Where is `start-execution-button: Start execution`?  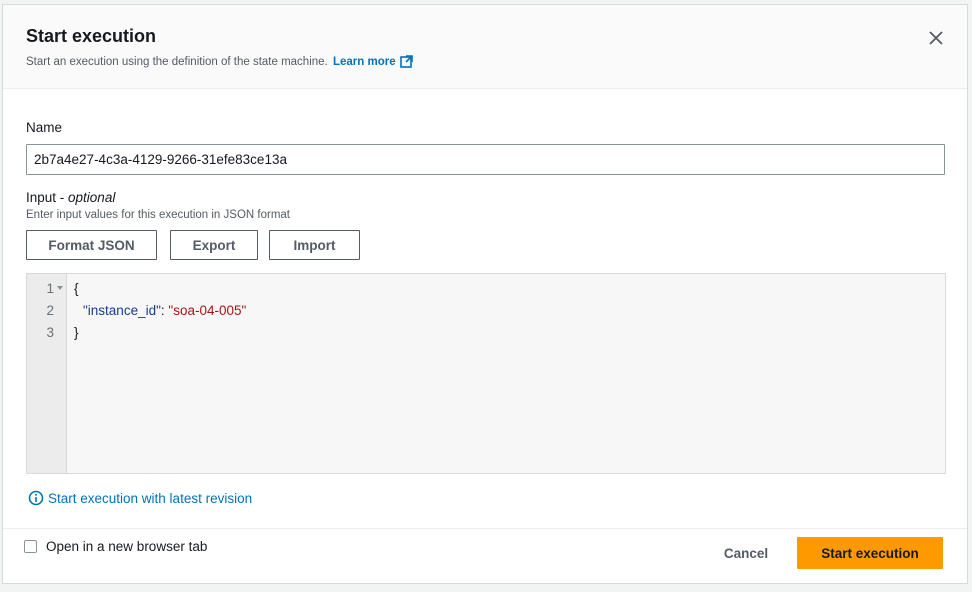 start-execution-button: Start execution is located at coordinates (870, 553).